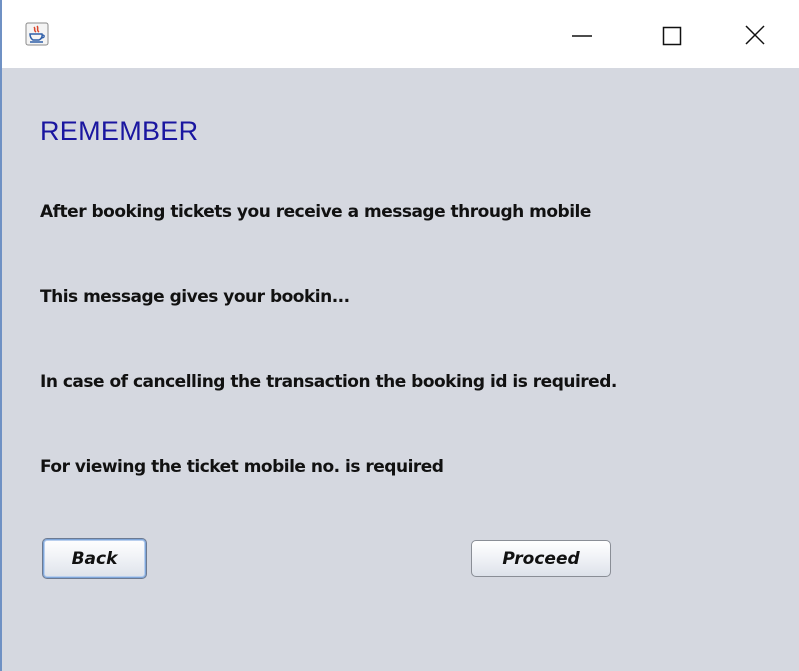  Describe the element at coordinates (400, 34) in the screenshot. I see `title-bar` at that location.